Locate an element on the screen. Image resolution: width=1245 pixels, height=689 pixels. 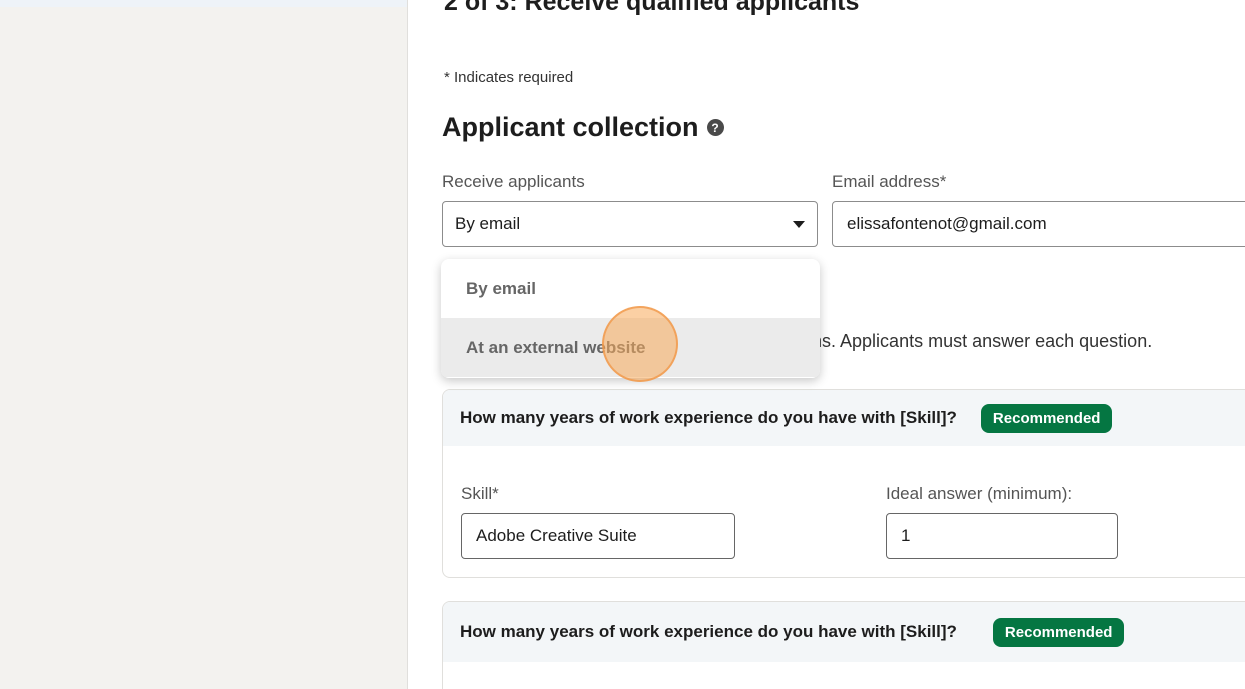
ideal-answer-label: Ideal answer (minimum): is located at coordinates (979, 493).